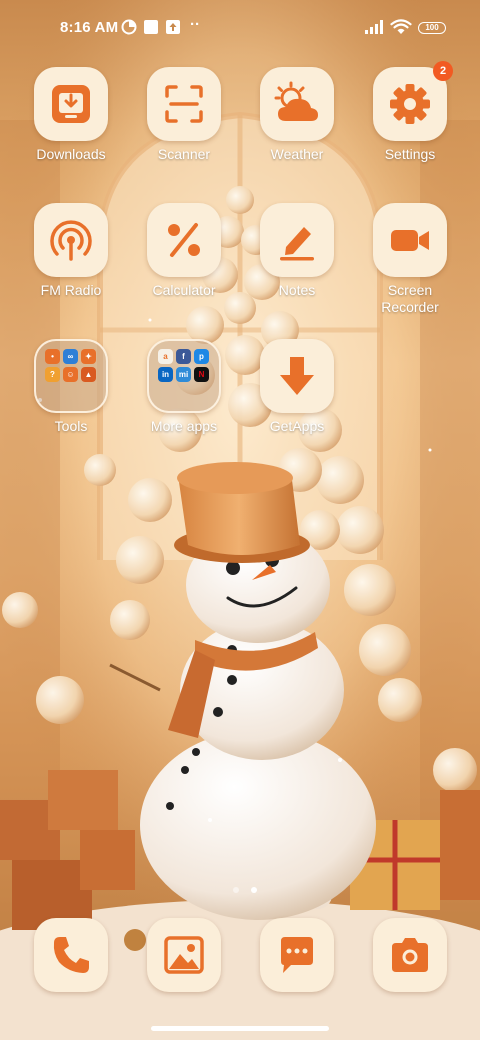 The height and width of the screenshot is (1040, 480). I want to click on calculator-tile, so click(184, 240).